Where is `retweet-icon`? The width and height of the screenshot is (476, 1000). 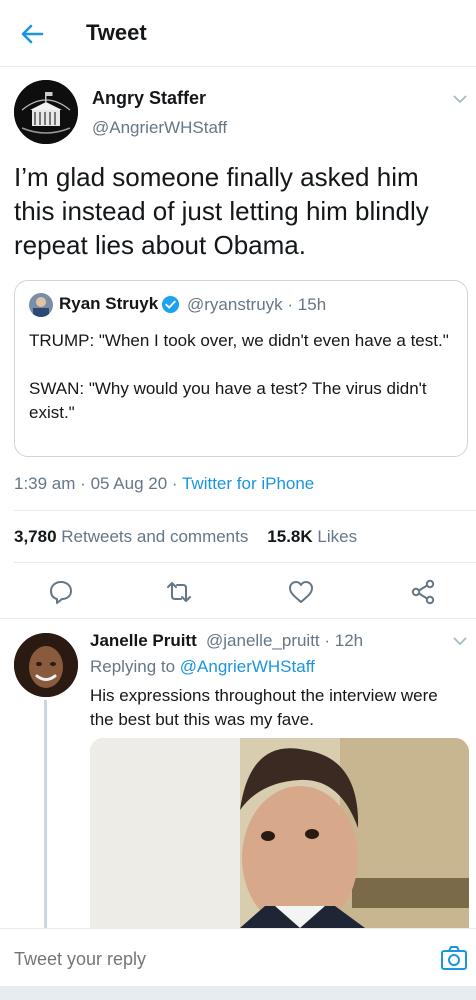
retweet-icon is located at coordinates (179, 592).